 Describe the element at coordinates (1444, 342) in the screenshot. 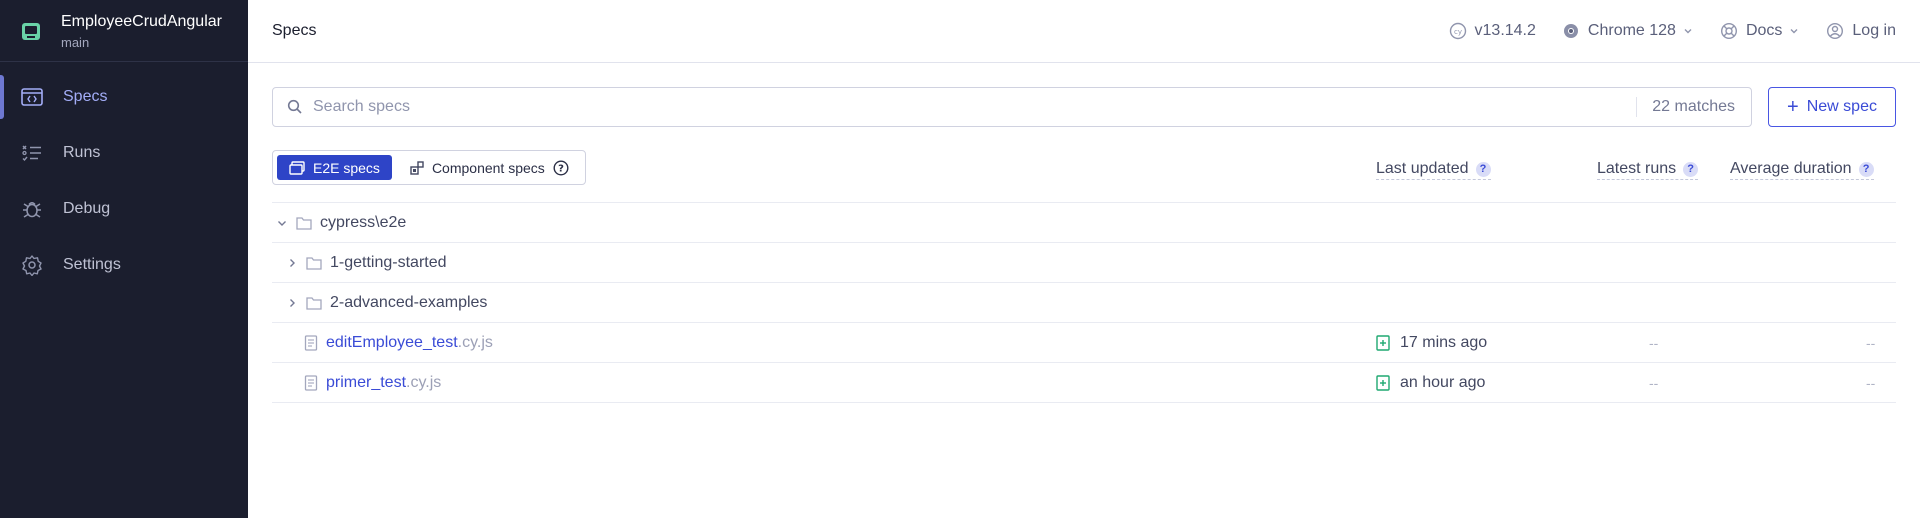

I see `last-updated-text: 17 mins ago` at that location.